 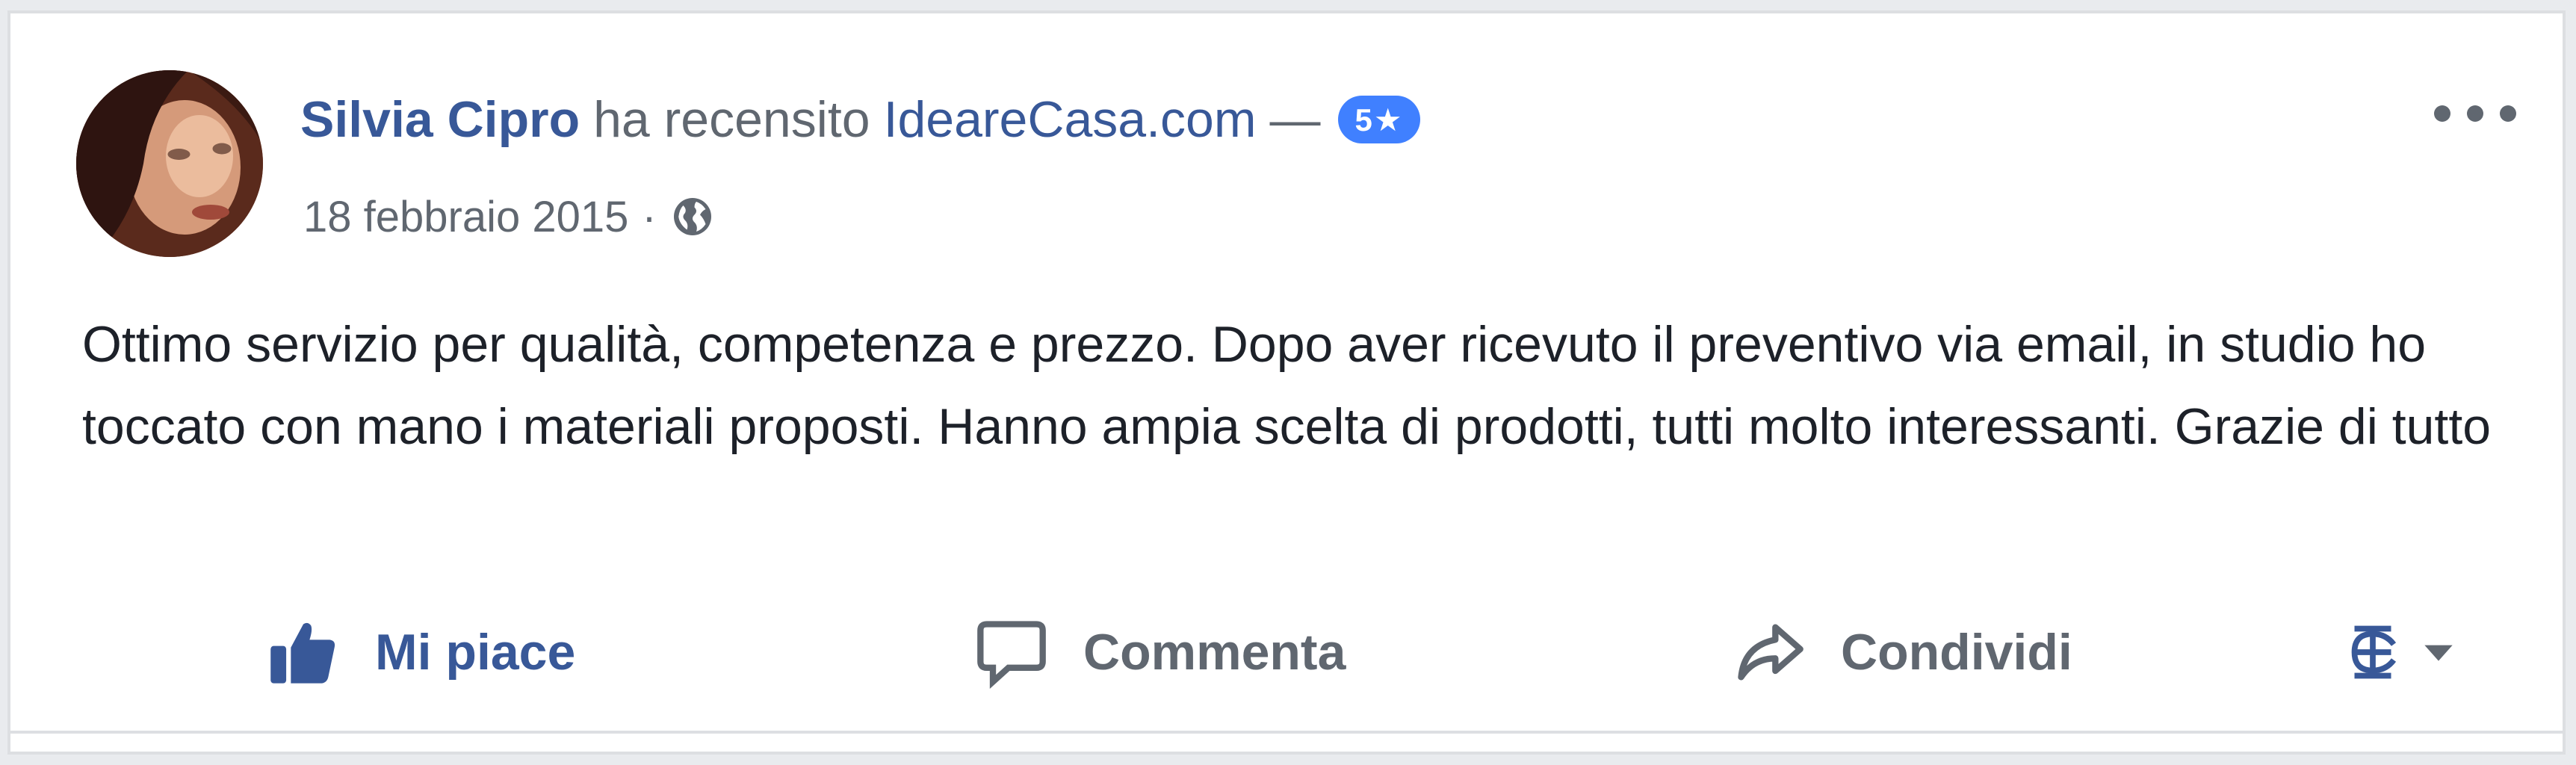 I want to click on post-meta: 18 febbraio 2015 ·, so click(x=509, y=217).